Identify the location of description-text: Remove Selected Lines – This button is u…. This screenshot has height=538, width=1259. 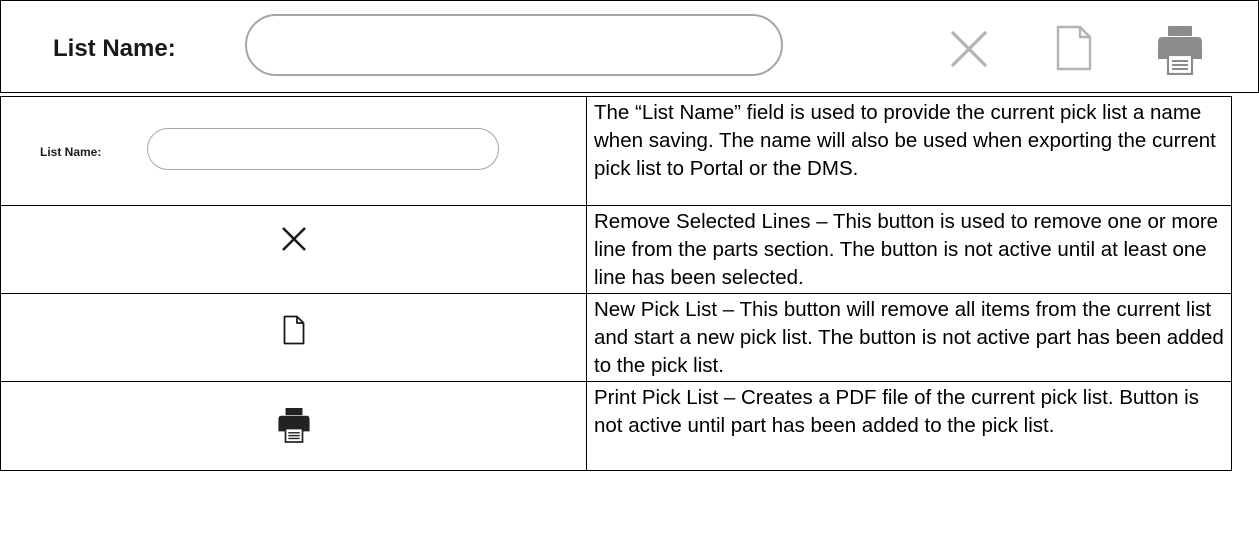
(906, 249).